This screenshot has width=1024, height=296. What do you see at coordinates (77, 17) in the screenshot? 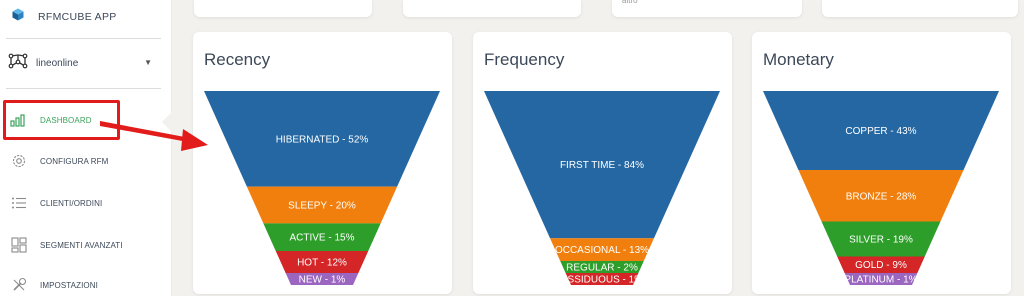
I see `app-name: RFMCUBE APP` at bounding box center [77, 17].